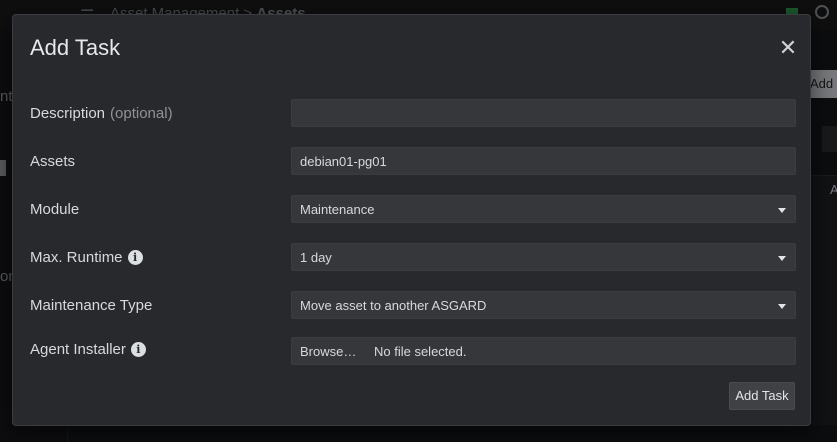 This screenshot has height=442, width=837. I want to click on max-runtime-value: 1 day, so click(316, 257).